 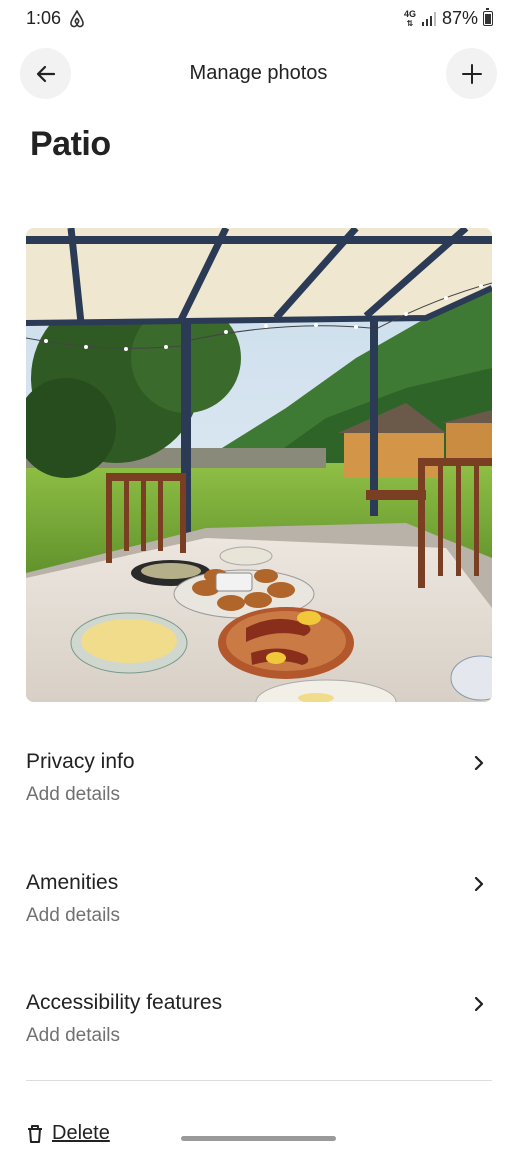 What do you see at coordinates (80, 761) in the screenshot?
I see `privacy-info-title: Privacy info` at bounding box center [80, 761].